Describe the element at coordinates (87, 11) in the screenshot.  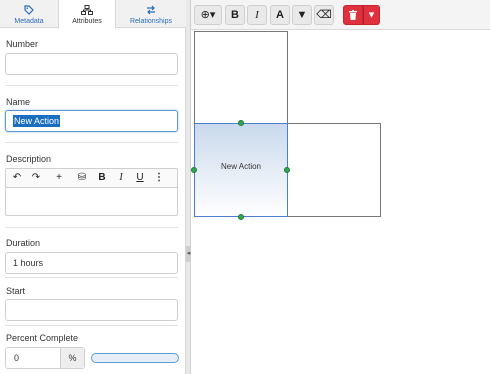
I see `network-icon` at that location.